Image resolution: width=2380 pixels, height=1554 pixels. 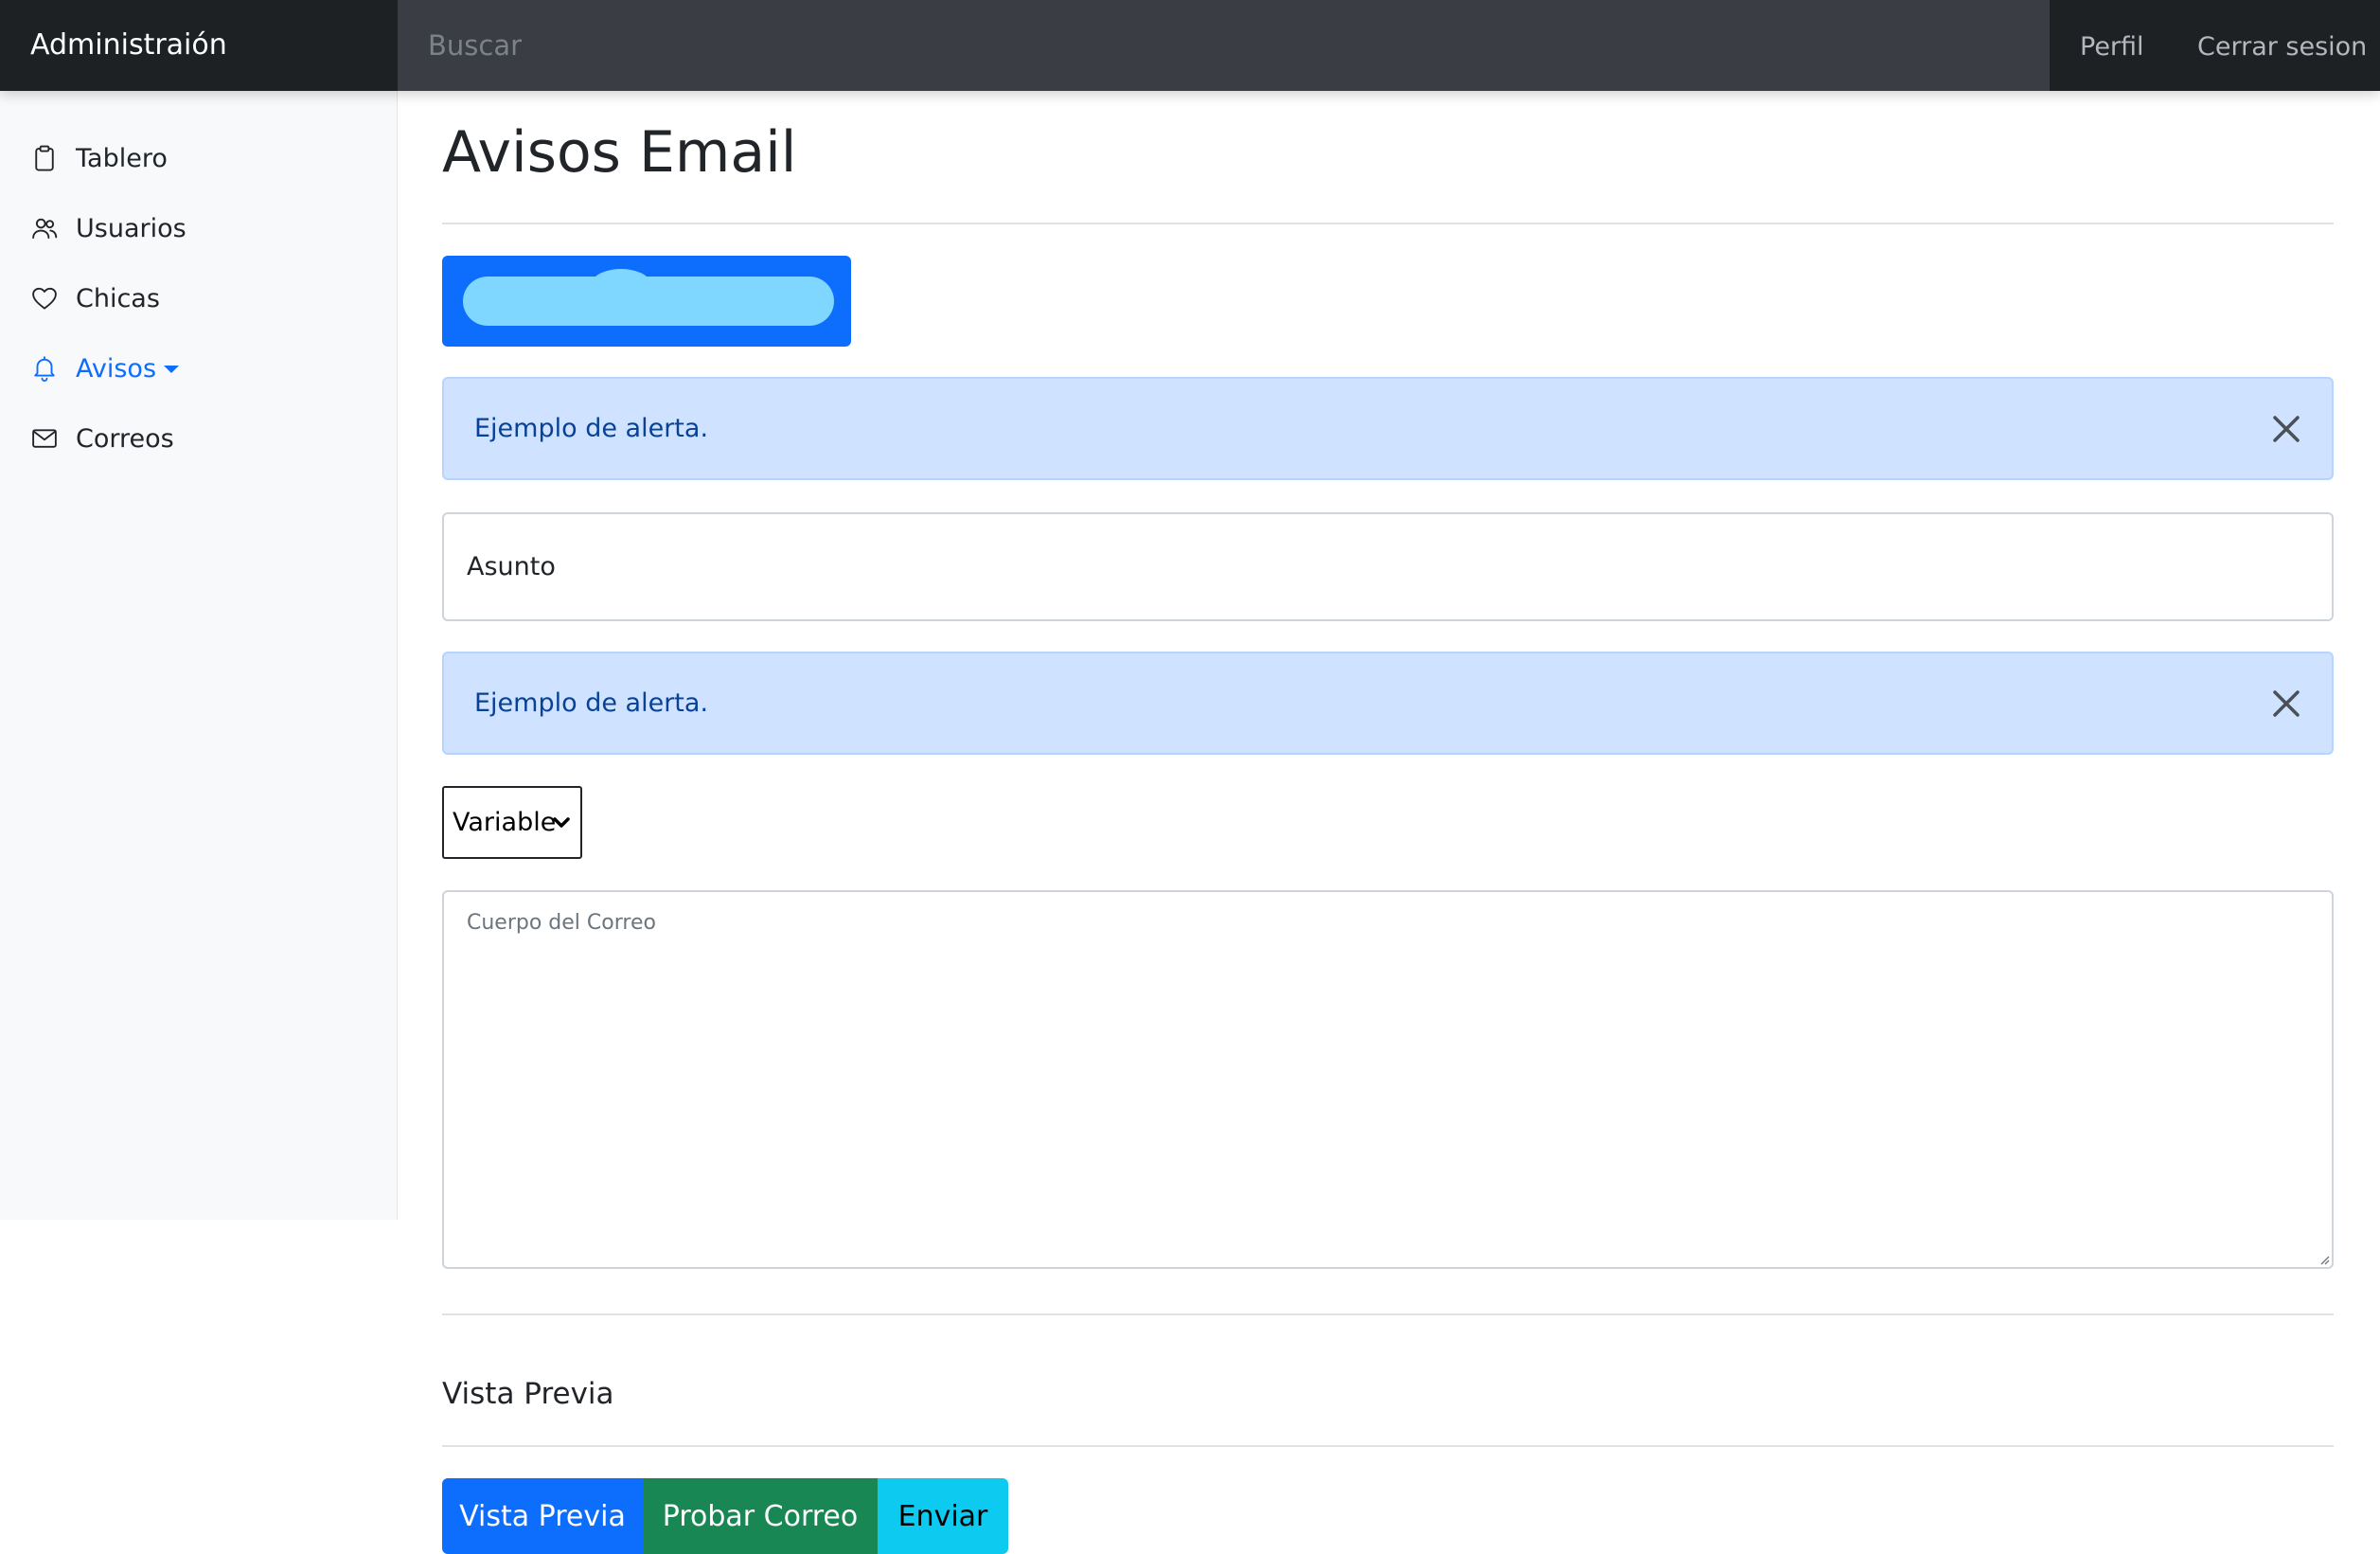 I want to click on sidebar: Tablero Usuarios Chicas Avisos Correos, so click(x=199, y=655).